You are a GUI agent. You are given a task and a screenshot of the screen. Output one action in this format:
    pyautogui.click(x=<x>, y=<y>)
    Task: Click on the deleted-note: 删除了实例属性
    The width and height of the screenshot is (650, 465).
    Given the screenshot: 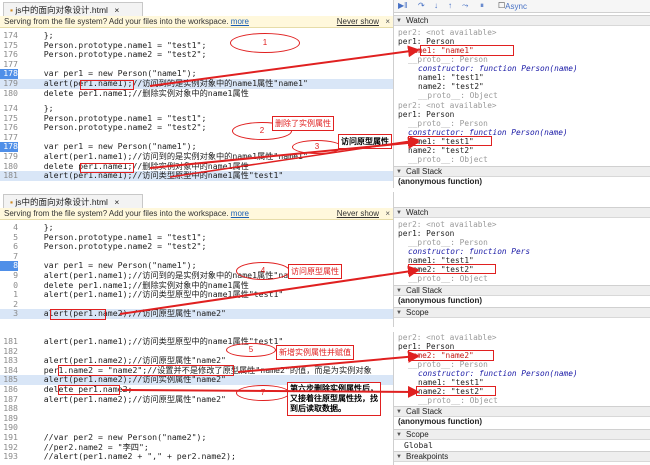 What is the action you would take?
    pyautogui.click(x=303, y=123)
    